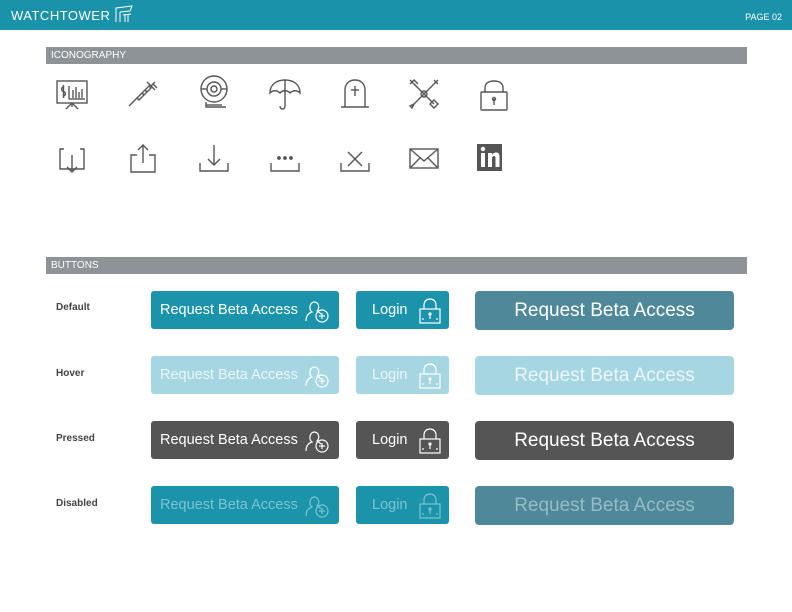 The height and width of the screenshot is (612, 792). I want to click on inbox-icon, so click(72, 159).